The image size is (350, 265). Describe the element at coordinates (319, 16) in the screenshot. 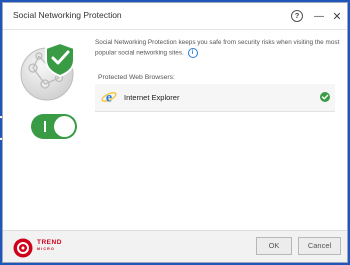

I see `minimize-button: —` at that location.